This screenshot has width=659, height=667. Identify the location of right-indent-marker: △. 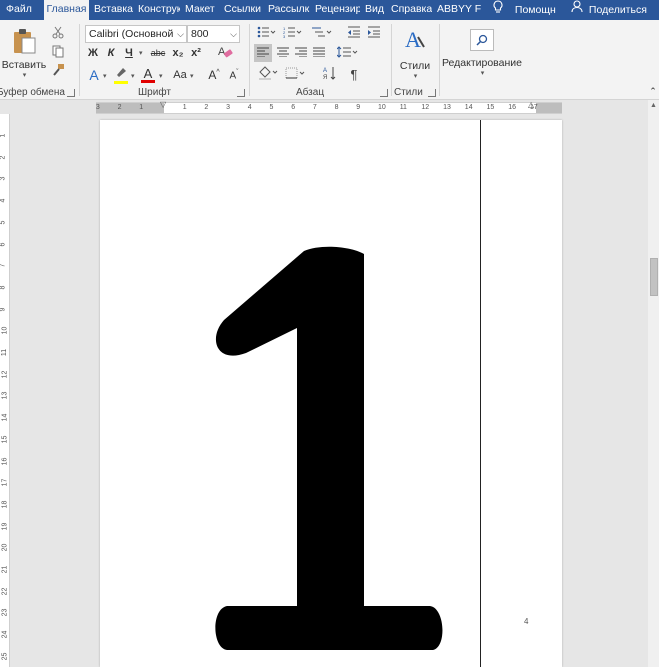
(531, 104).